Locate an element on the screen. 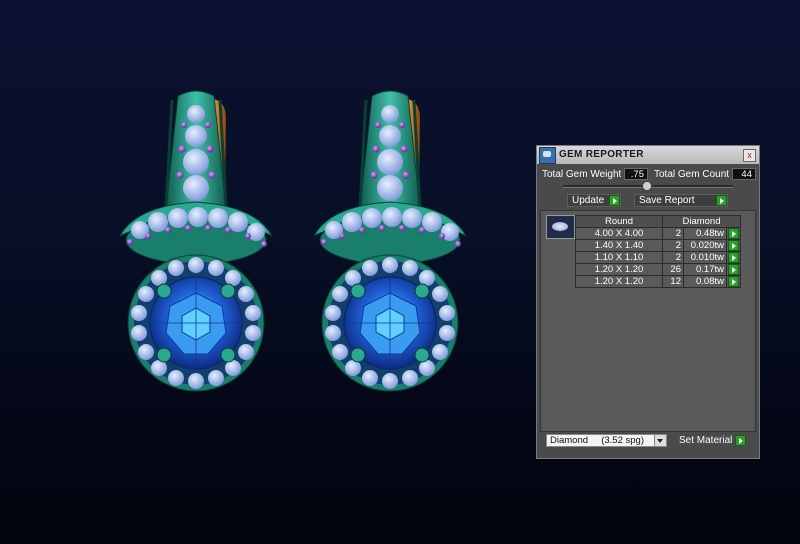  material-select: Diamond (3.52 spg) is located at coordinates (606, 440).